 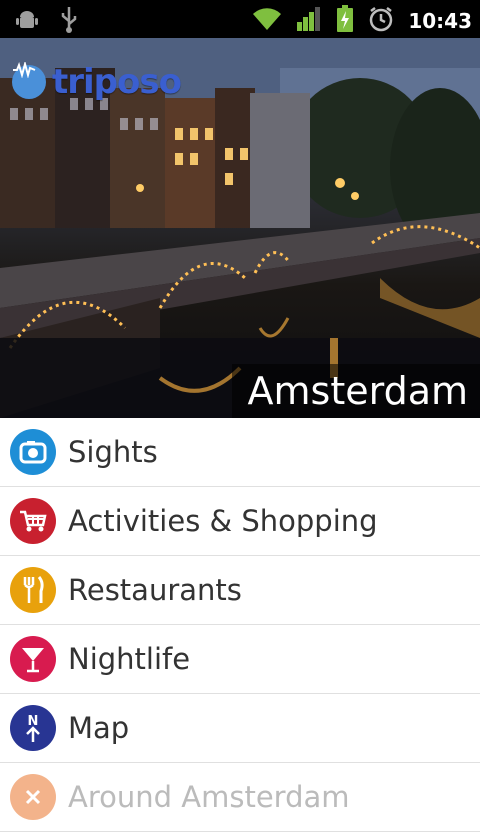 I want to click on fork-knife-icon, so click(x=33, y=590).